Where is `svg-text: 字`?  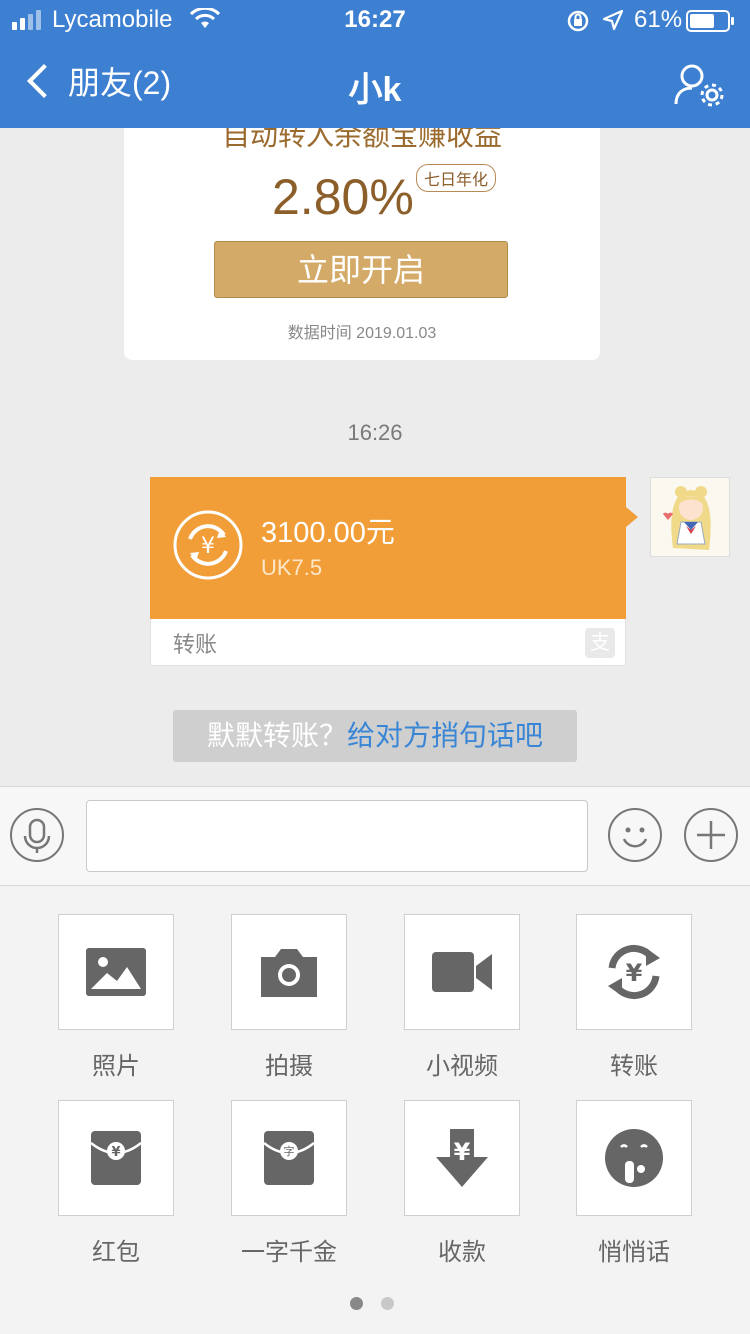 svg-text: 字 is located at coordinates (289, 1151).